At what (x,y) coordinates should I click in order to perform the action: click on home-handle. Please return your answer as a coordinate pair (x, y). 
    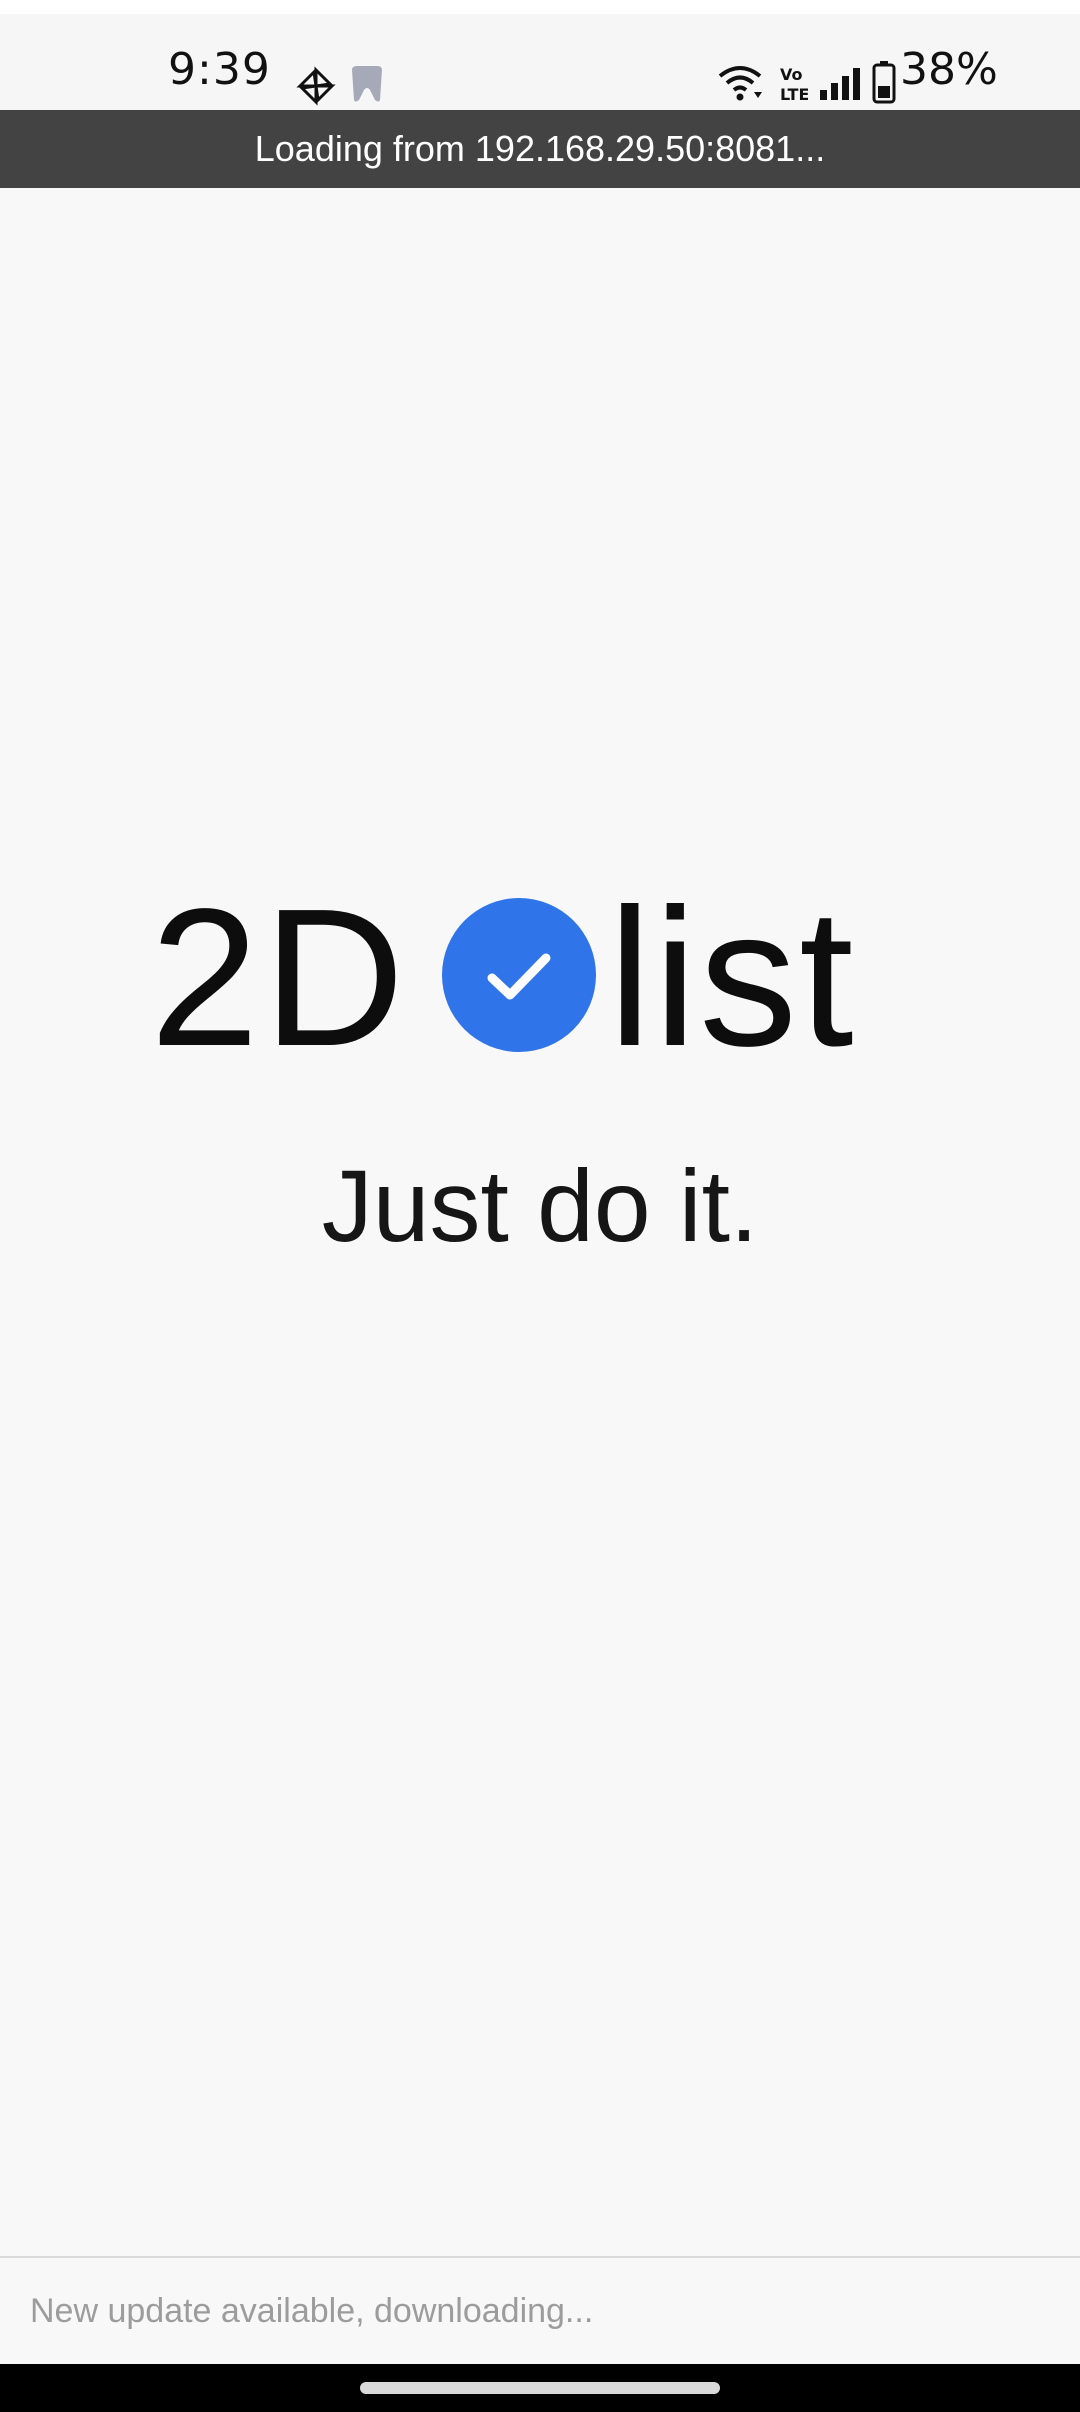
    Looking at the image, I should click on (540, 2388).